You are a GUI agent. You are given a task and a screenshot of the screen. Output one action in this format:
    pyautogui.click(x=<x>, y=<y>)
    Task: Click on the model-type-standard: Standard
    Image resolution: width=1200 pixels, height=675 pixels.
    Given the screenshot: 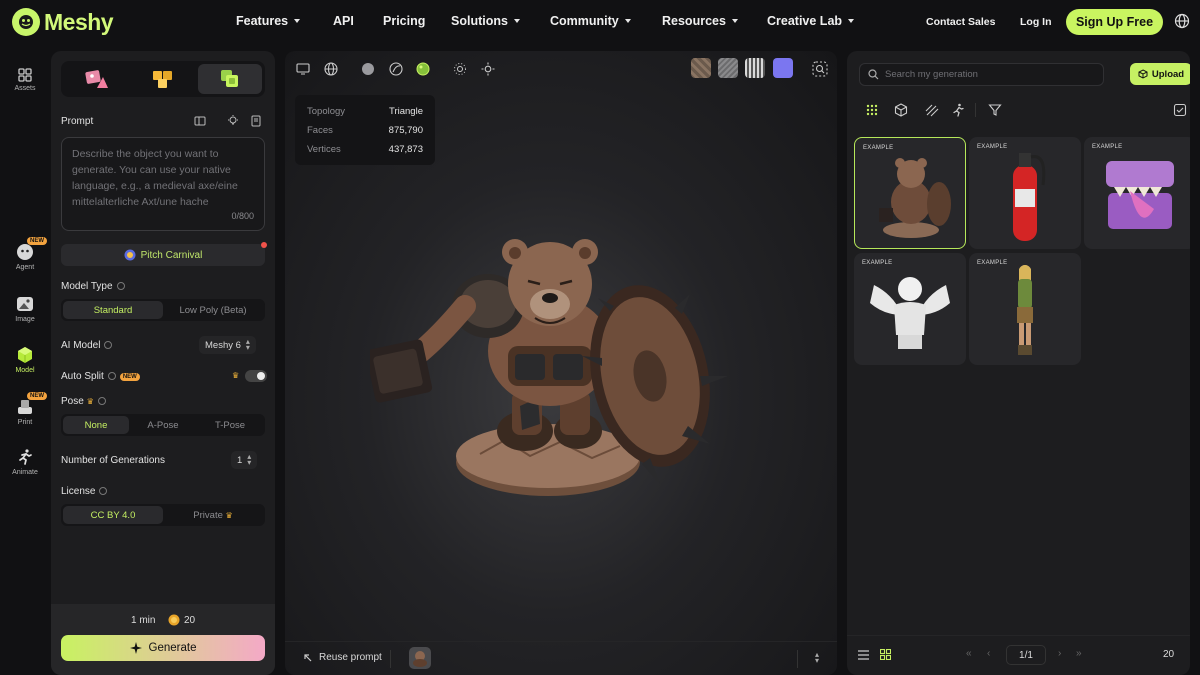 What is the action you would take?
    pyautogui.click(x=113, y=310)
    